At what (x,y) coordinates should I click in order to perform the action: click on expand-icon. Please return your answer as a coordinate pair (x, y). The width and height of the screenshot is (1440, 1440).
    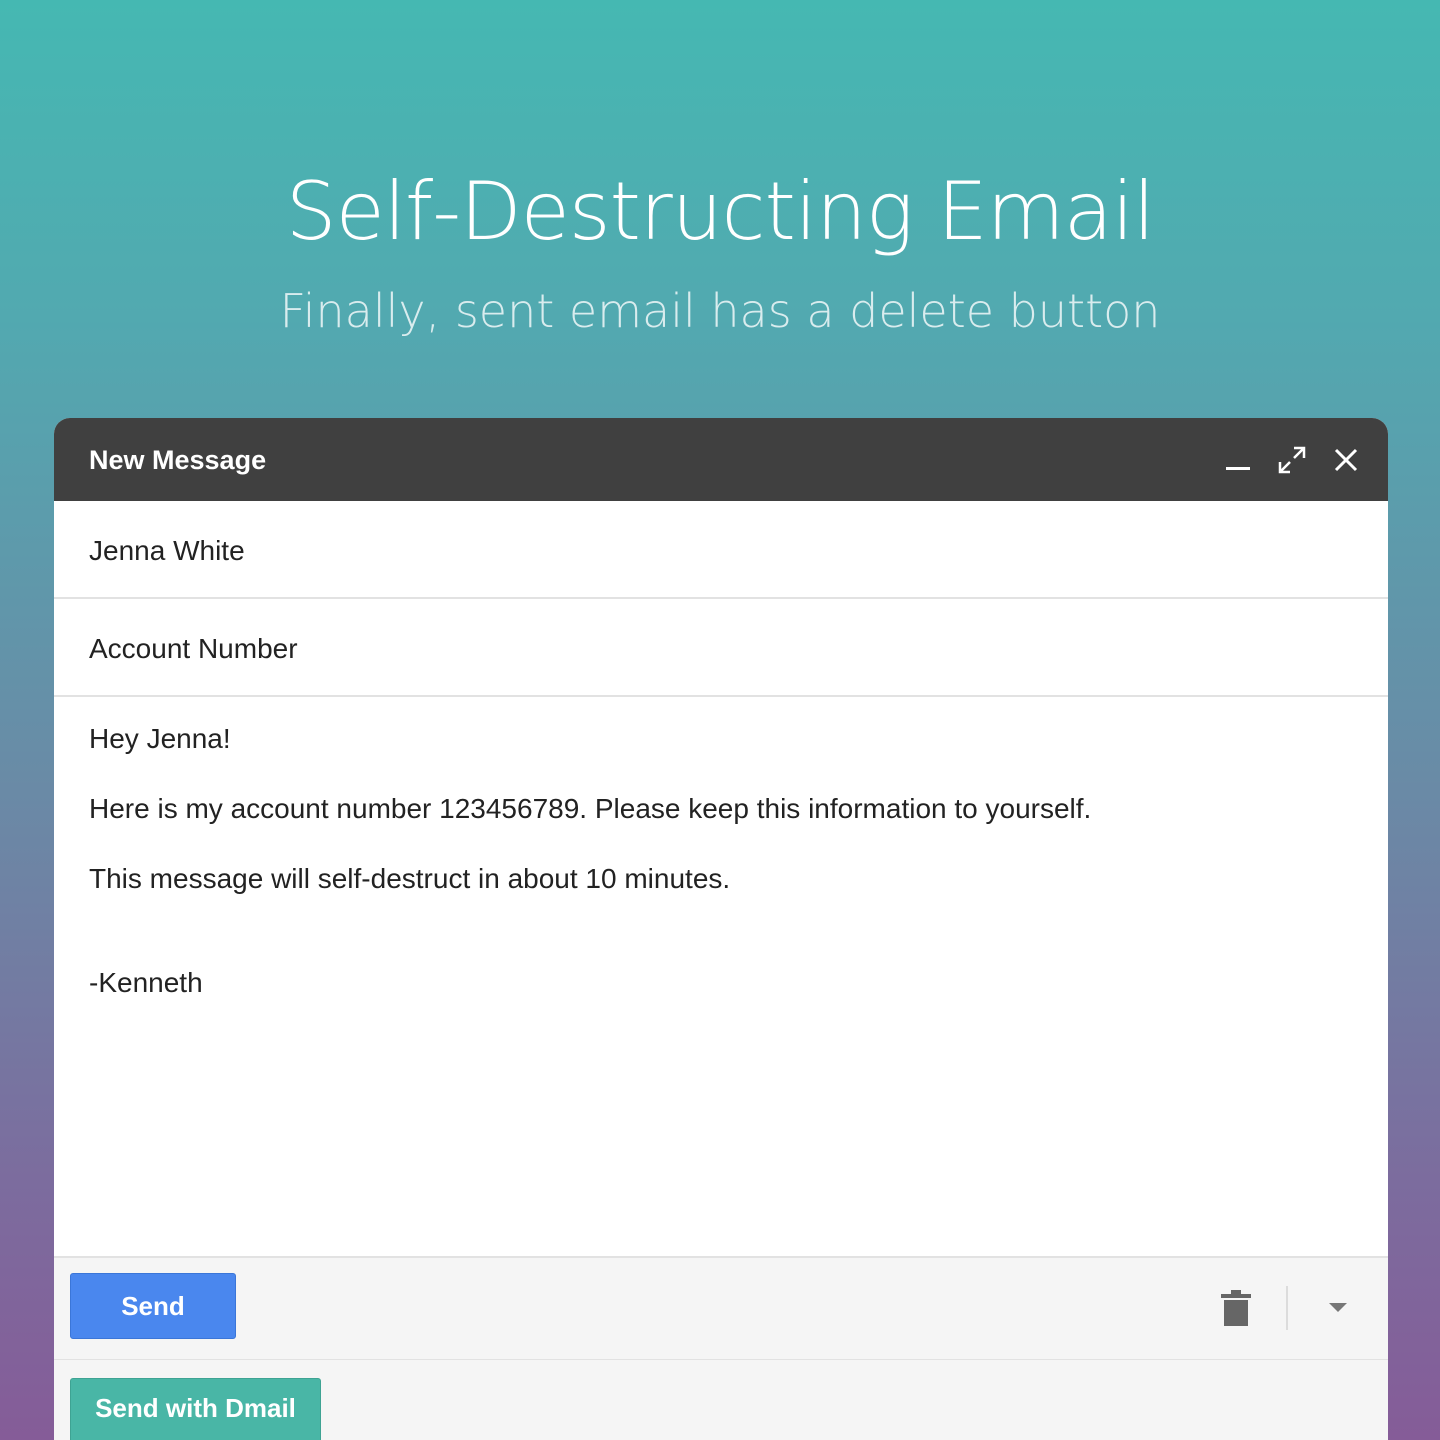
    Looking at the image, I should click on (1292, 460).